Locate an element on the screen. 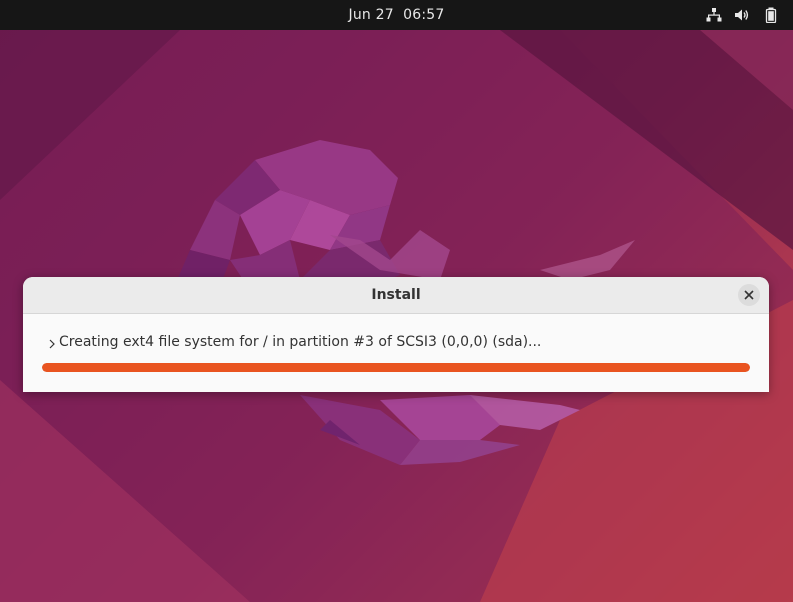  clock-date: Jun 27 is located at coordinates (371, 15).